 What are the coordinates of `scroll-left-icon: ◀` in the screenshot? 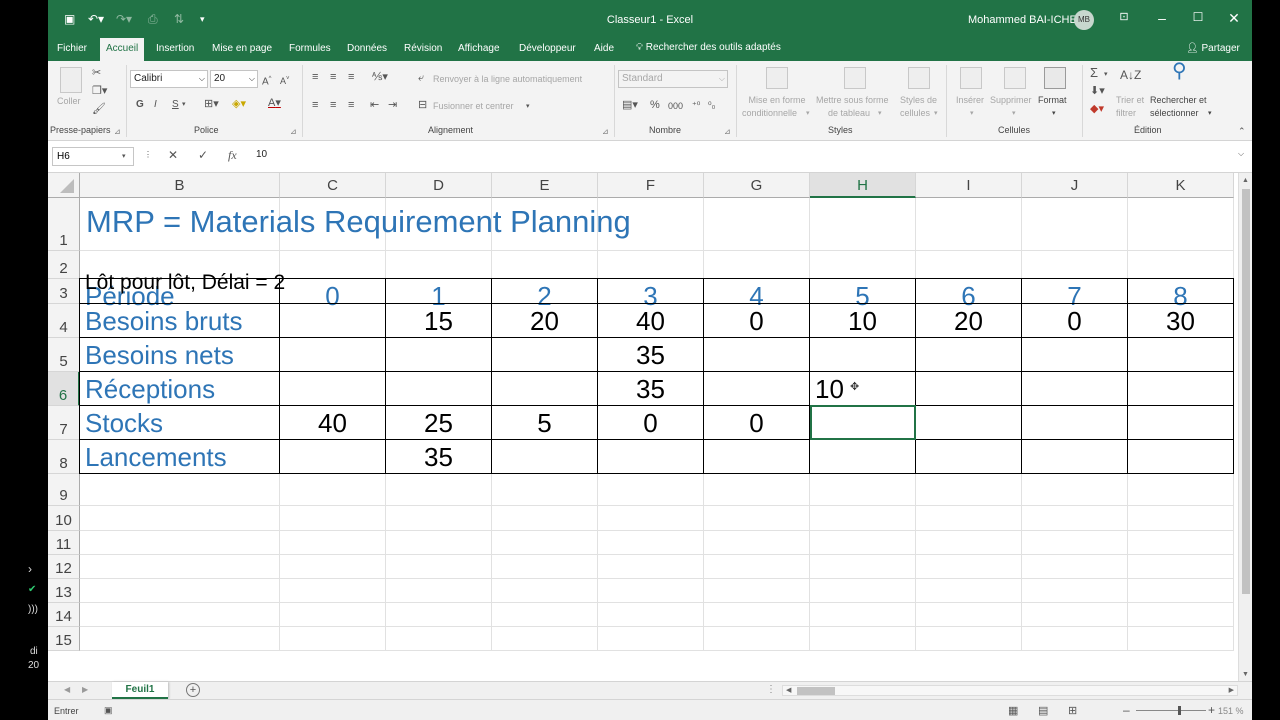 It's located at (788, 691).